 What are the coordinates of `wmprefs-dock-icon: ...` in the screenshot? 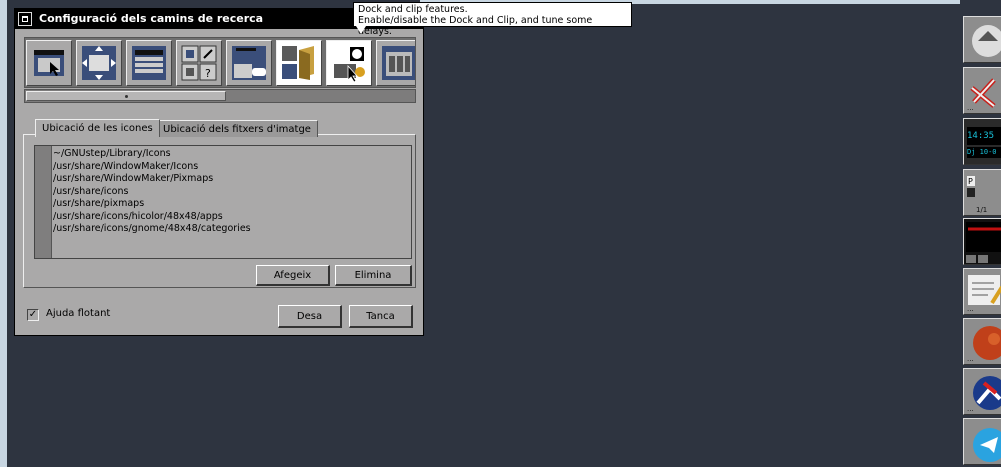 It's located at (982, 90).